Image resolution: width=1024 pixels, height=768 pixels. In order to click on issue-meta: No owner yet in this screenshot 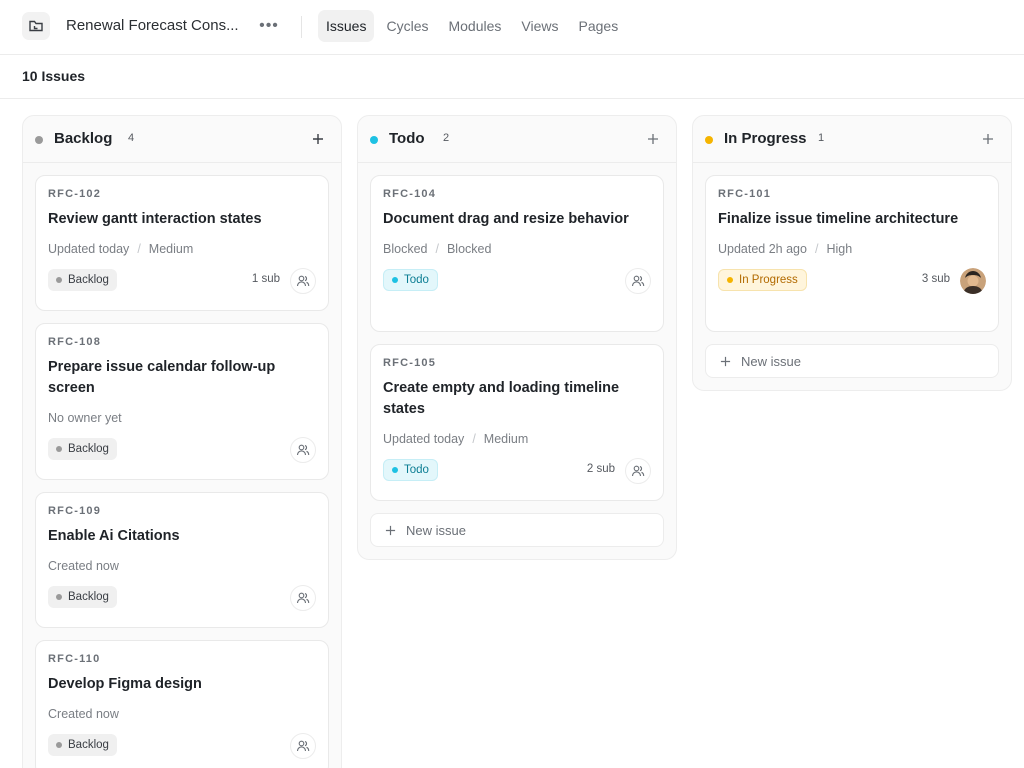, I will do `click(182, 418)`.